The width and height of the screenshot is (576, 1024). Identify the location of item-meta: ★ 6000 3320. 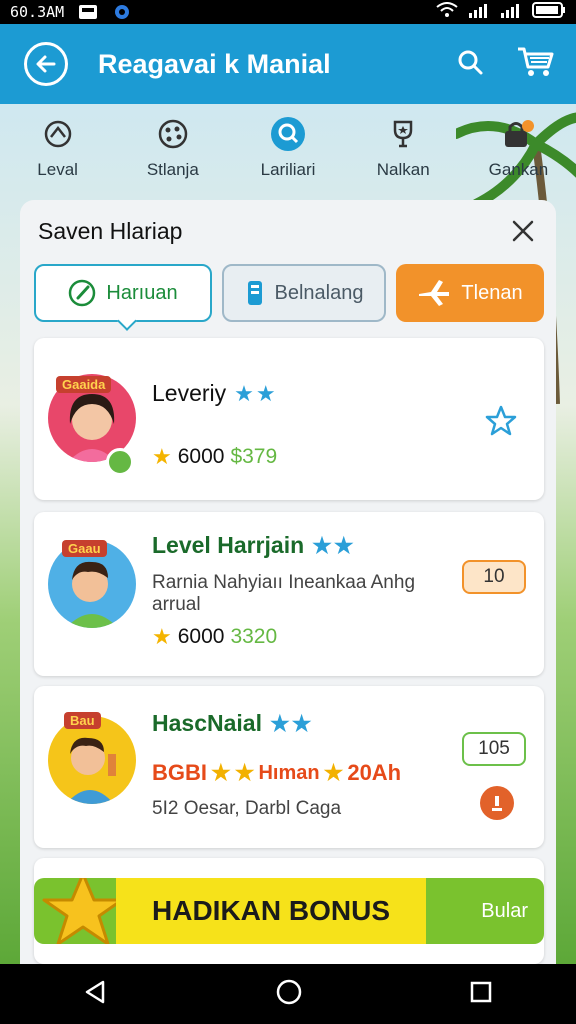
(214, 637).